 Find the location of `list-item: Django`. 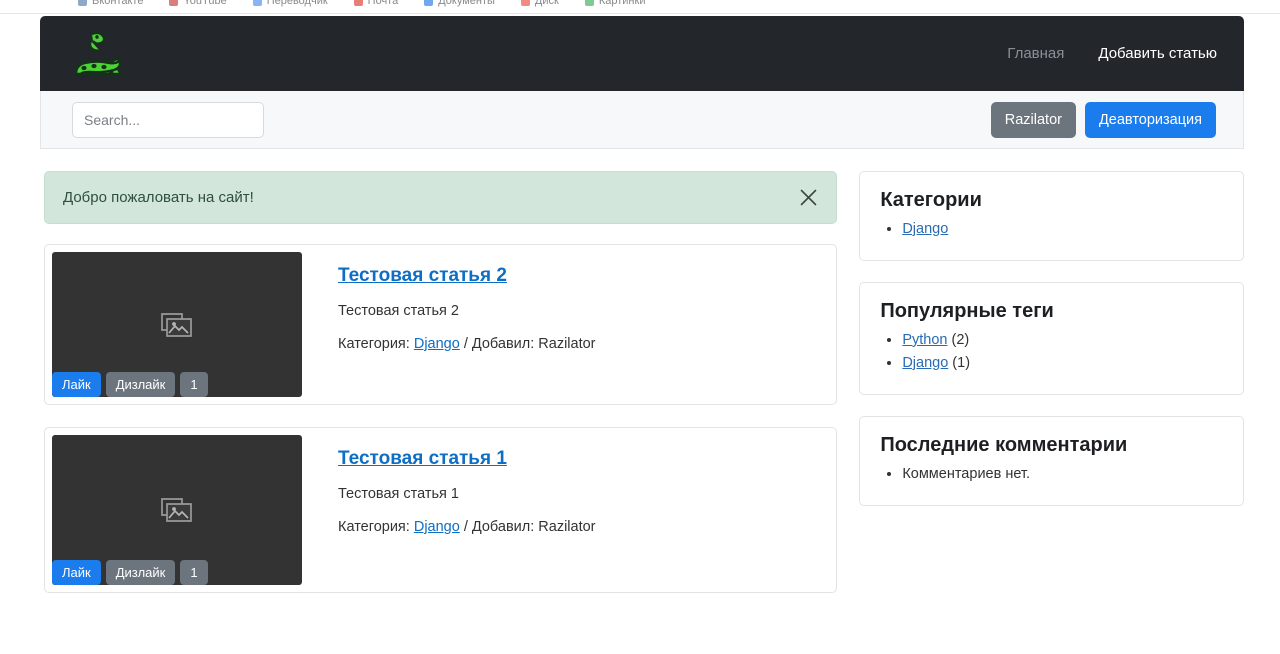

list-item: Django is located at coordinates (1062, 229).